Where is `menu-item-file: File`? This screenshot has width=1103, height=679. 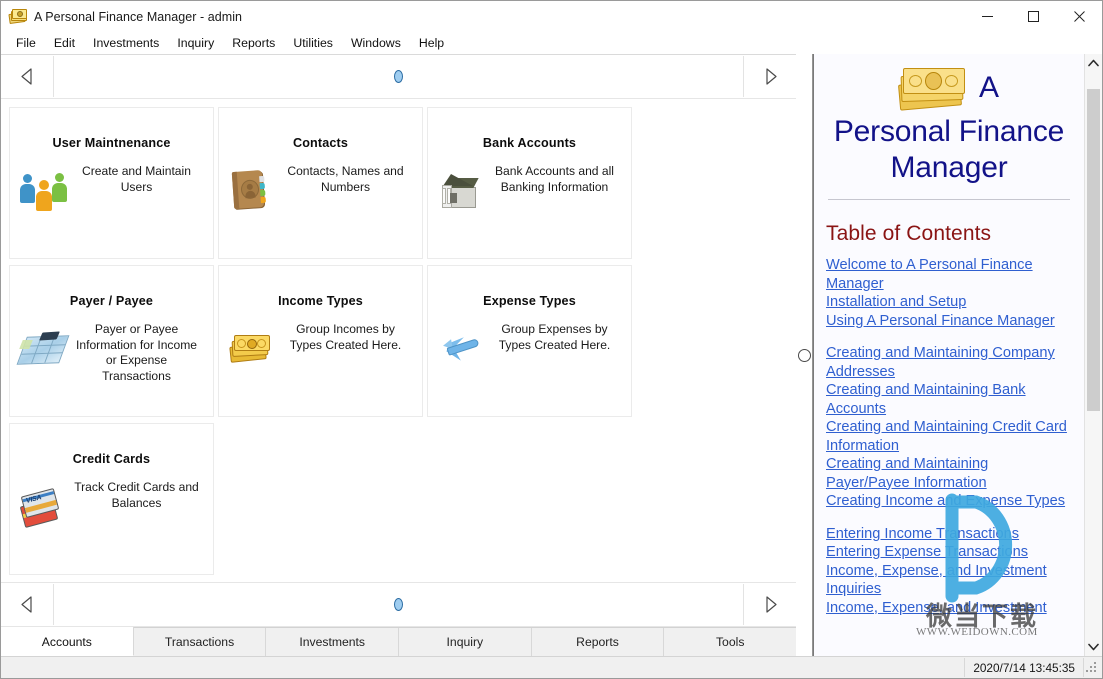
menu-item-file: File is located at coordinates (26, 43).